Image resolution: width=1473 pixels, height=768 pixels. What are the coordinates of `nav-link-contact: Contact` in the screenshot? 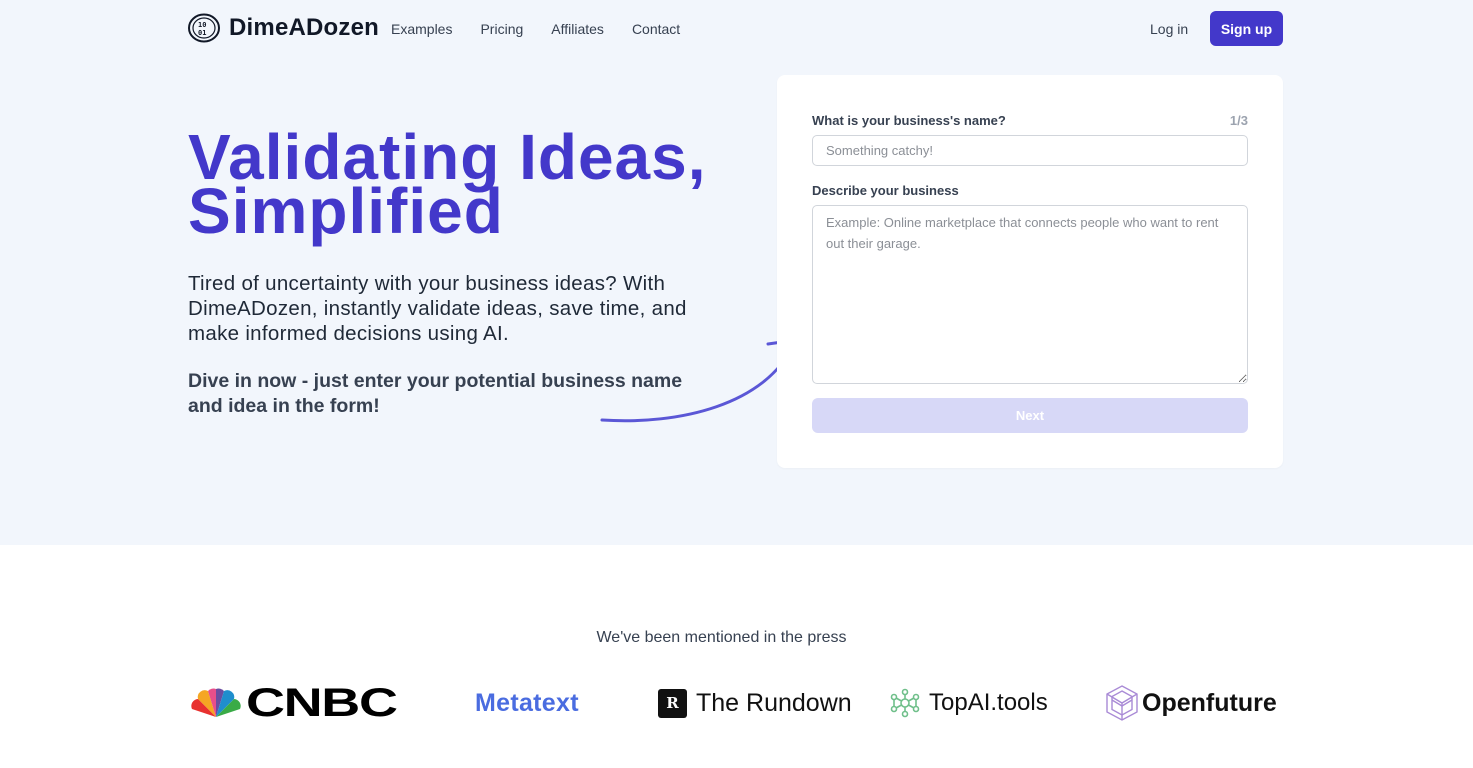 It's located at (656, 29).